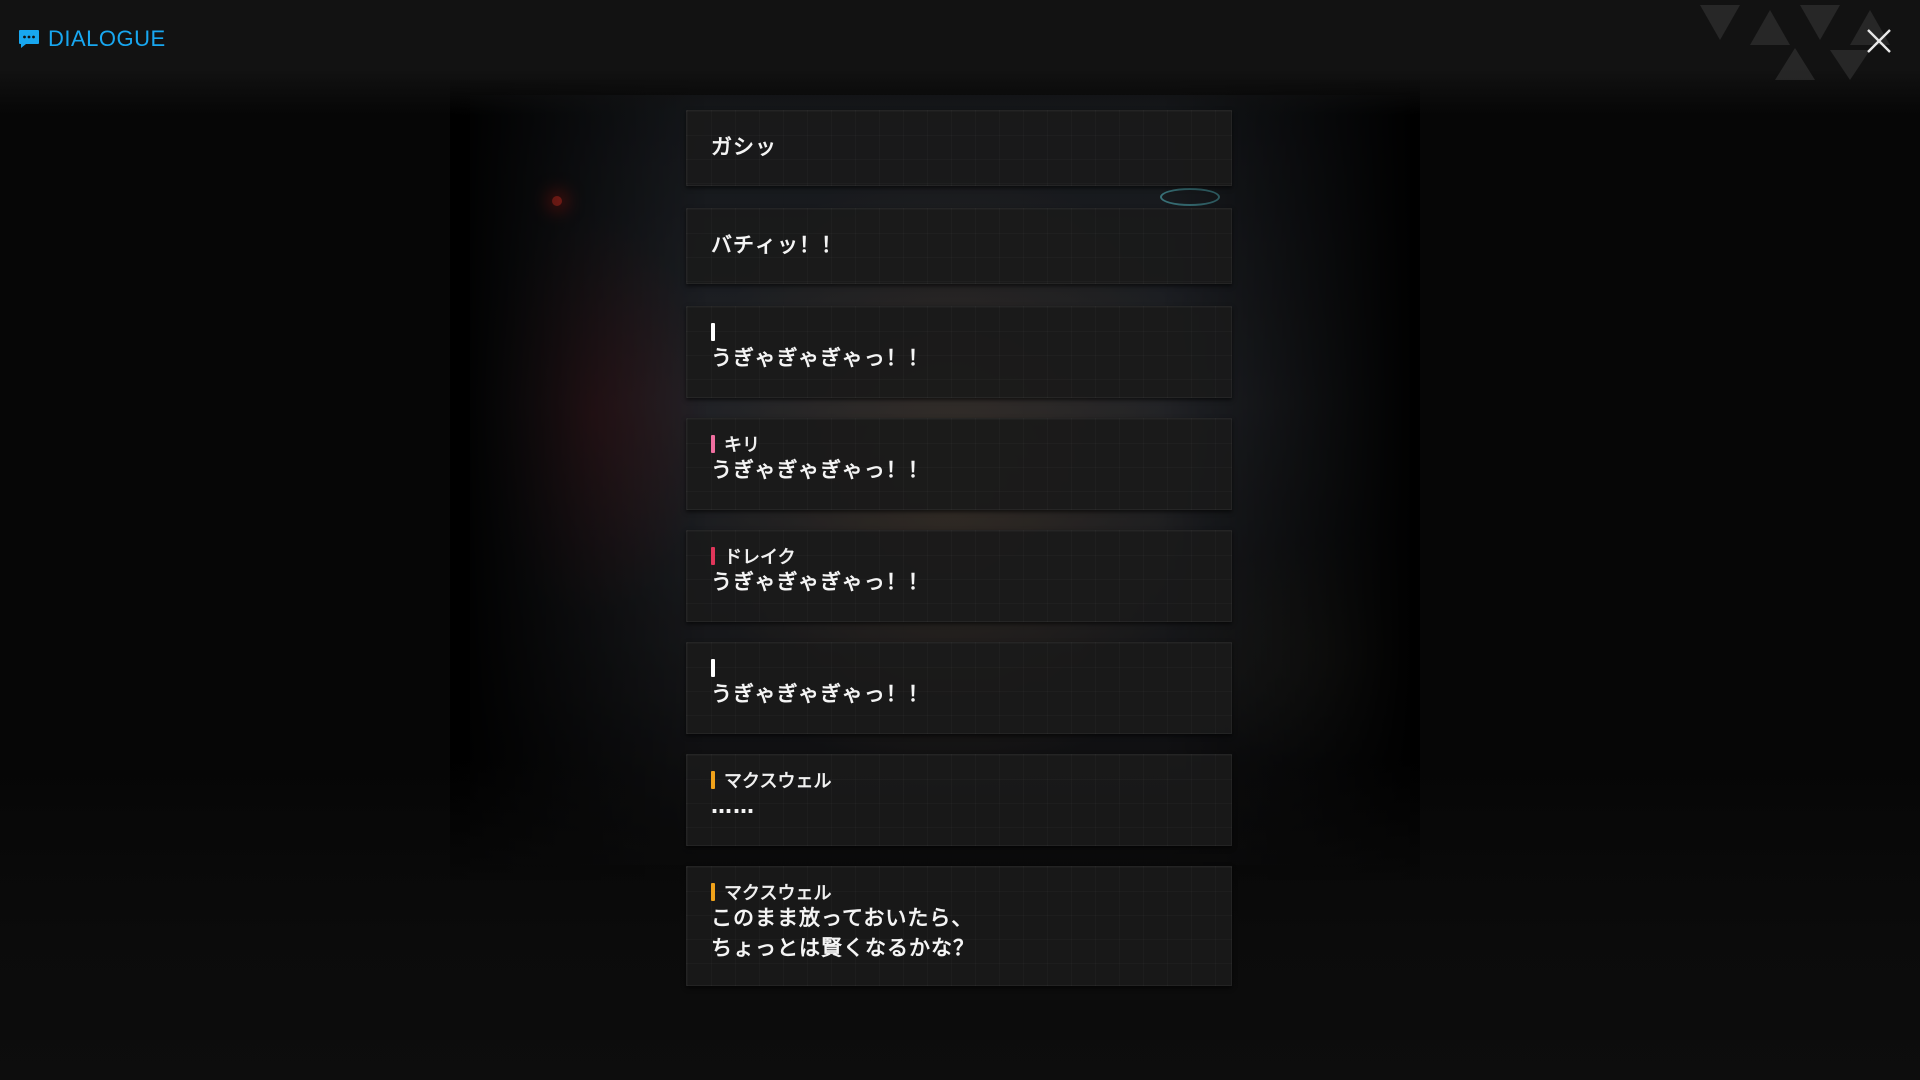 Image resolution: width=1920 pixels, height=1080 pixels. What do you see at coordinates (961, 556) in the screenshot?
I see `speaker-row: ドレイク` at bounding box center [961, 556].